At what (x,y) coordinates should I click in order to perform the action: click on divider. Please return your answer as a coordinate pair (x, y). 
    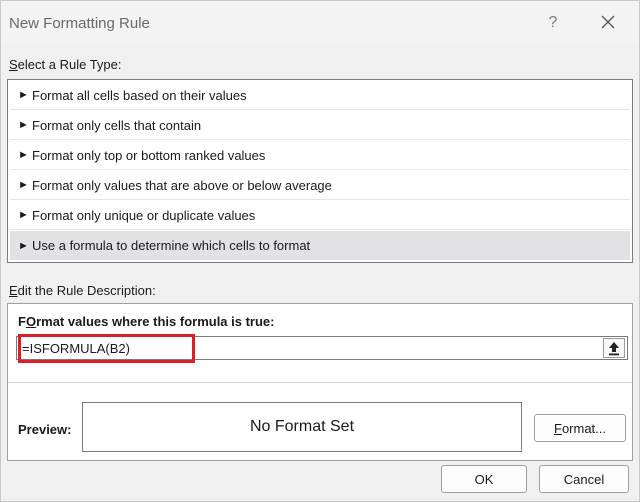
    Looking at the image, I should click on (320, 382).